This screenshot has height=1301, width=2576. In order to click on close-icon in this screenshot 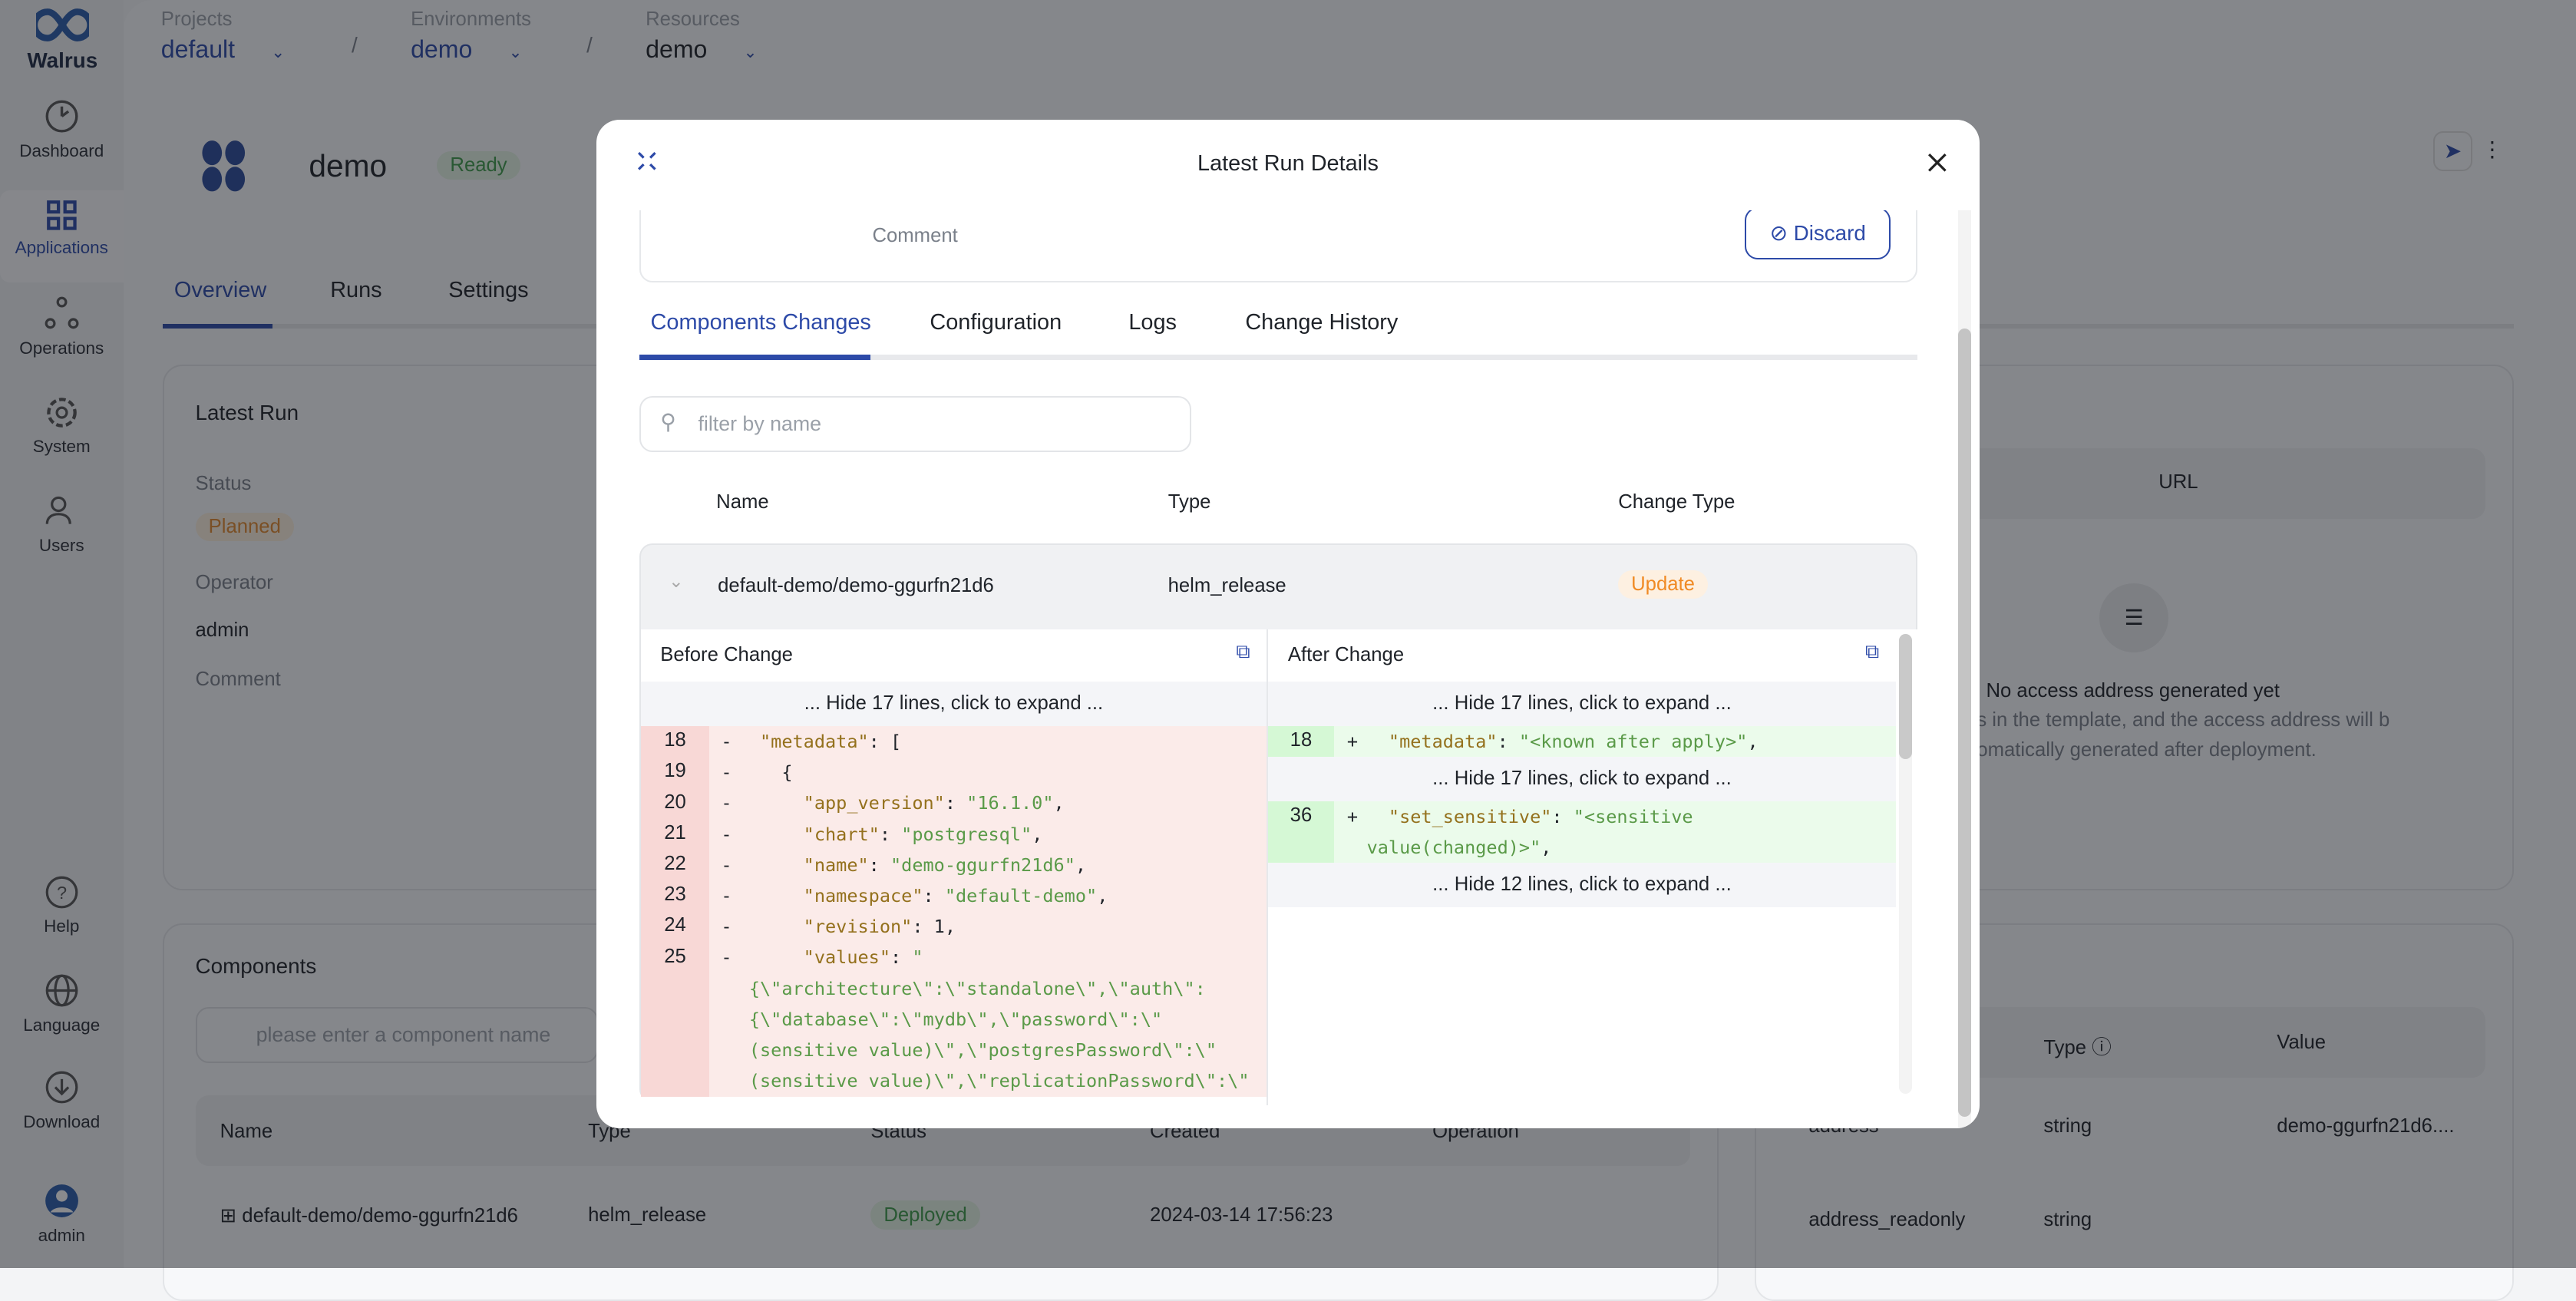, I will do `click(1937, 163)`.